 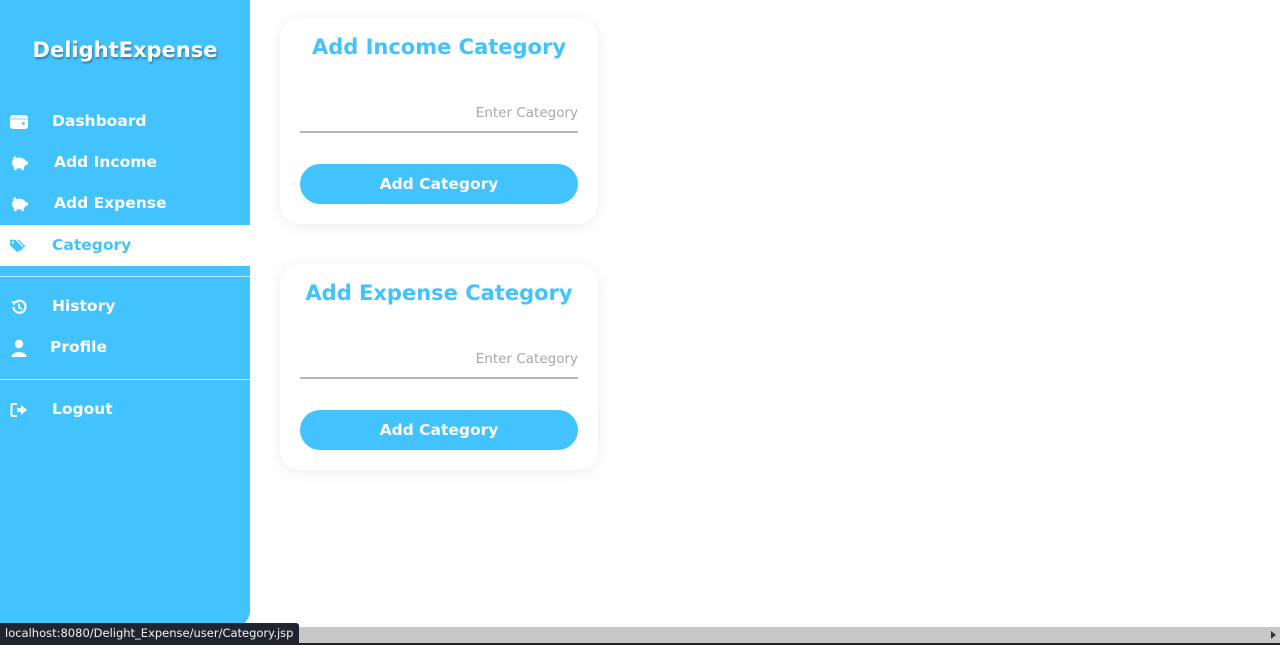 What do you see at coordinates (439, 360) in the screenshot?
I see `expense-category-input` at bounding box center [439, 360].